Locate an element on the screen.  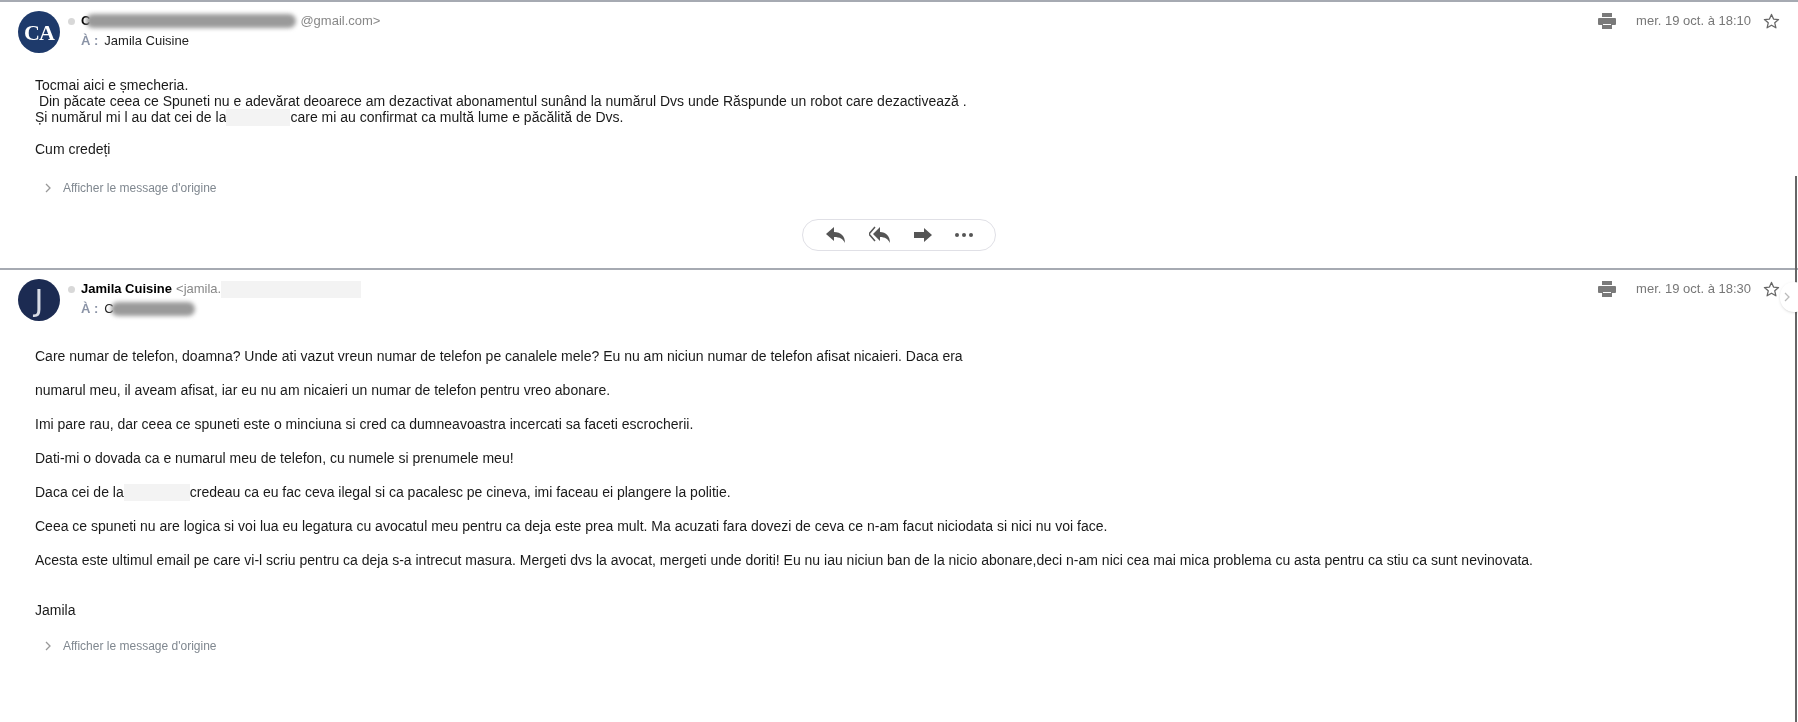
avatar: CA is located at coordinates (39, 32).